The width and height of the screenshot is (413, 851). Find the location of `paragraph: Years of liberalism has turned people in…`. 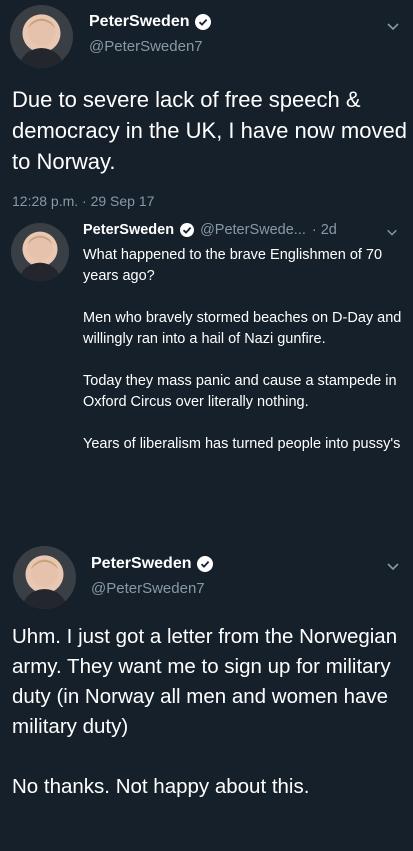

paragraph: Years of liberalism has turned people in… is located at coordinates (242, 444).